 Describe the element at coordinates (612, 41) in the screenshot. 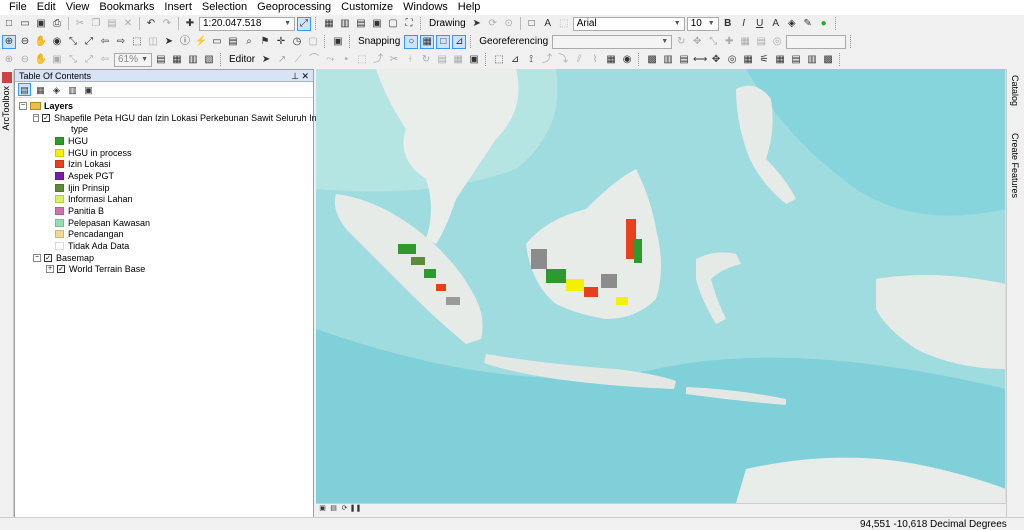

I see `georef-layer-combo: ▼` at that location.